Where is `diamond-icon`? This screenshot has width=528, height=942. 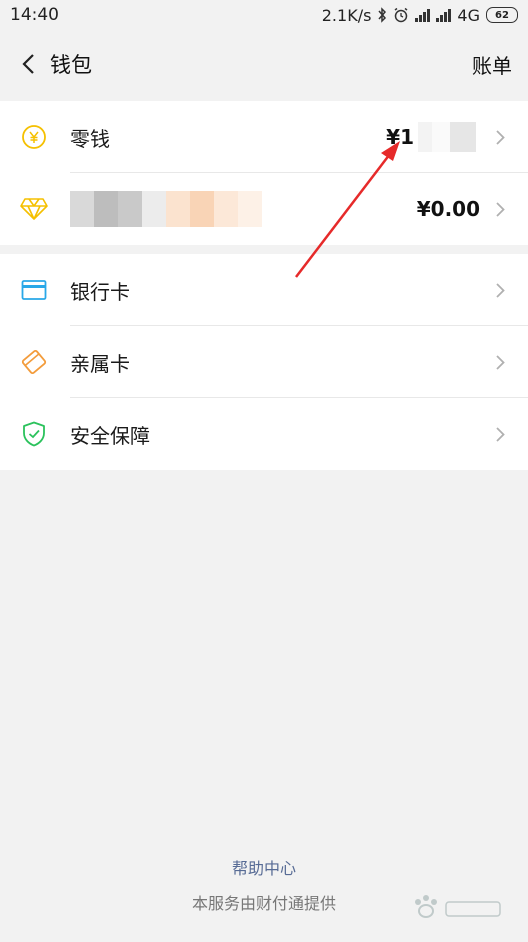
diamond-icon is located at coordinates (34, 209).